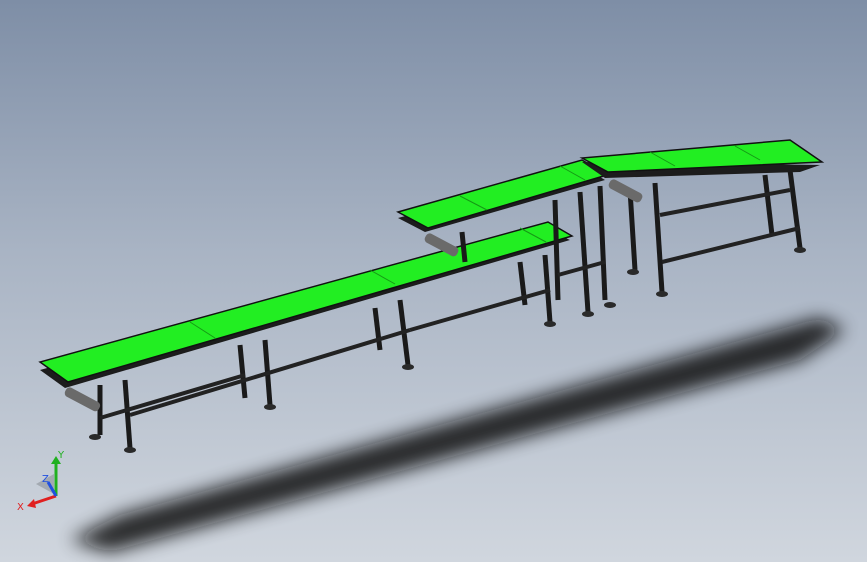 Image resolution: width=867 pixels, height=562 pixels. What do you see at coordinates (61, 455) in the screenshot?
I see `triad-y-label: Y` at bounding box center [61, 455].